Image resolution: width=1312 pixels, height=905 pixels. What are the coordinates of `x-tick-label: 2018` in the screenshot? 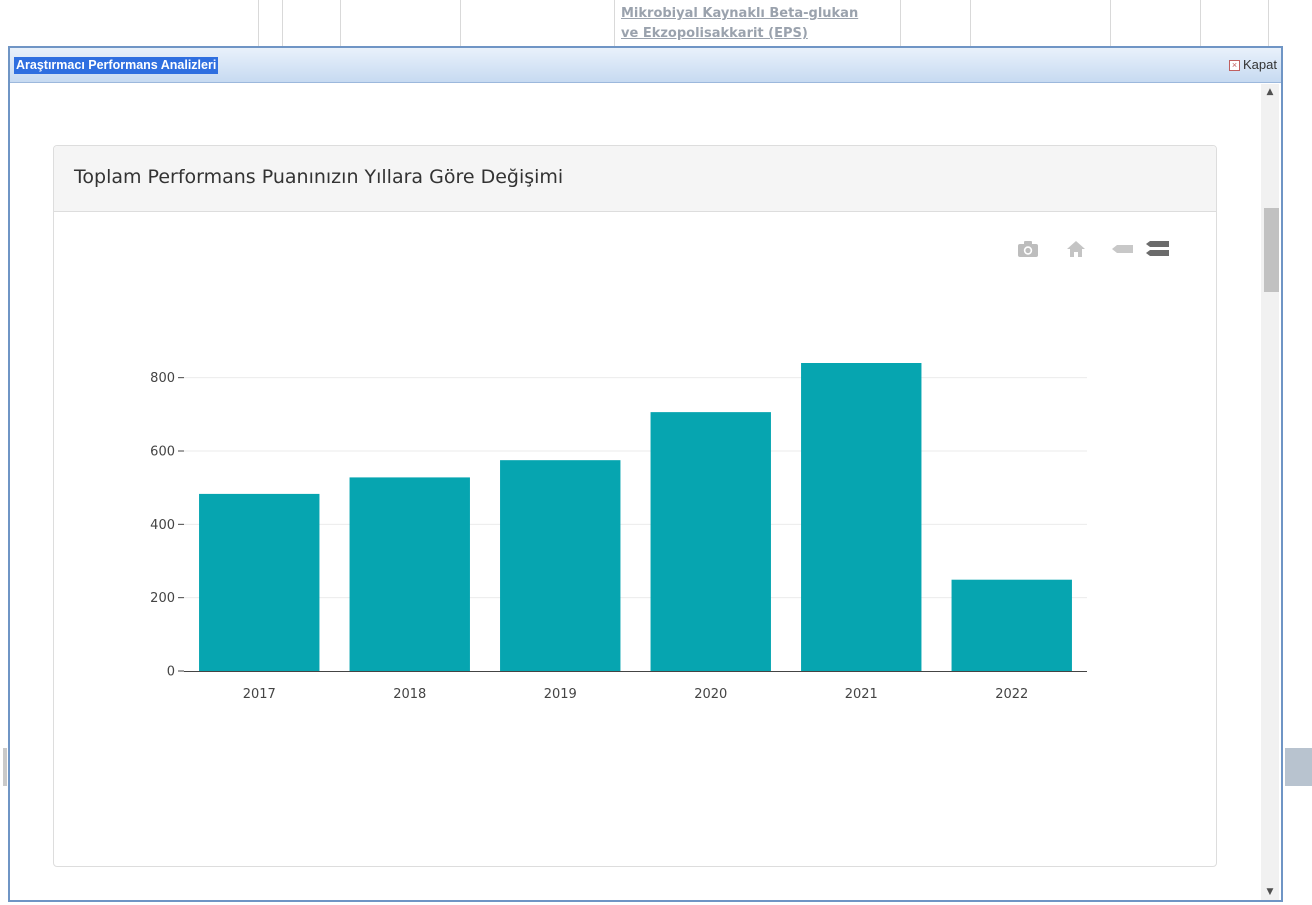 It's located at (409, 694).